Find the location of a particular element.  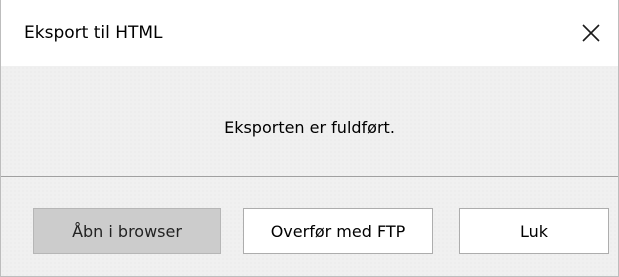

dialog-title: Eksport til HTML is located at coordinates (93, 33).